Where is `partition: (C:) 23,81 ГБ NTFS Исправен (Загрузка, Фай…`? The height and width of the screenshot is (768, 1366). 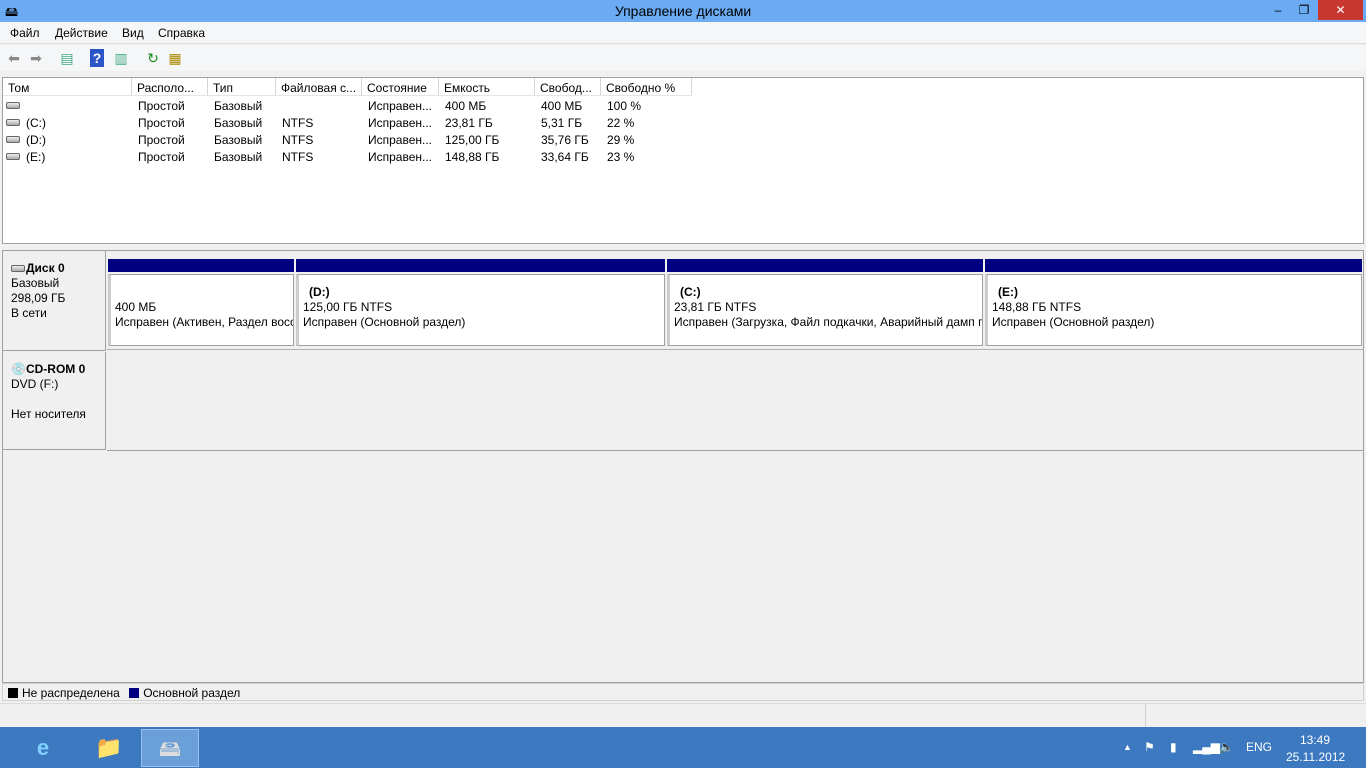 partition: (C:) 23,81 ГБ NTFS Исправен (Загрузка, Фай… is located at coordinates (825, 302).